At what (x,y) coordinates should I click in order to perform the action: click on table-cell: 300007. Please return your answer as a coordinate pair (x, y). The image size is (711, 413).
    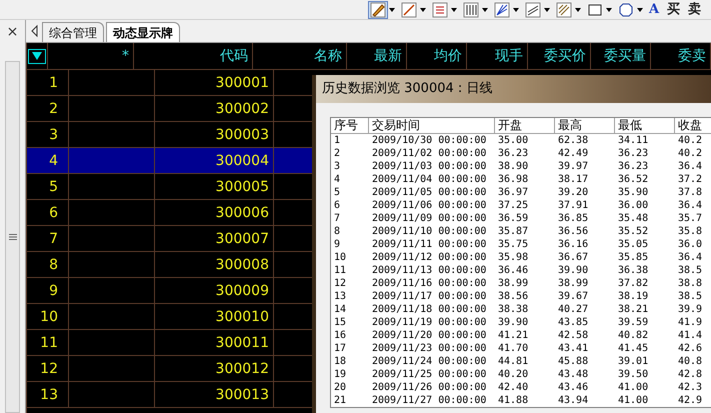
    Looking at the image, I should click on (214, 238).